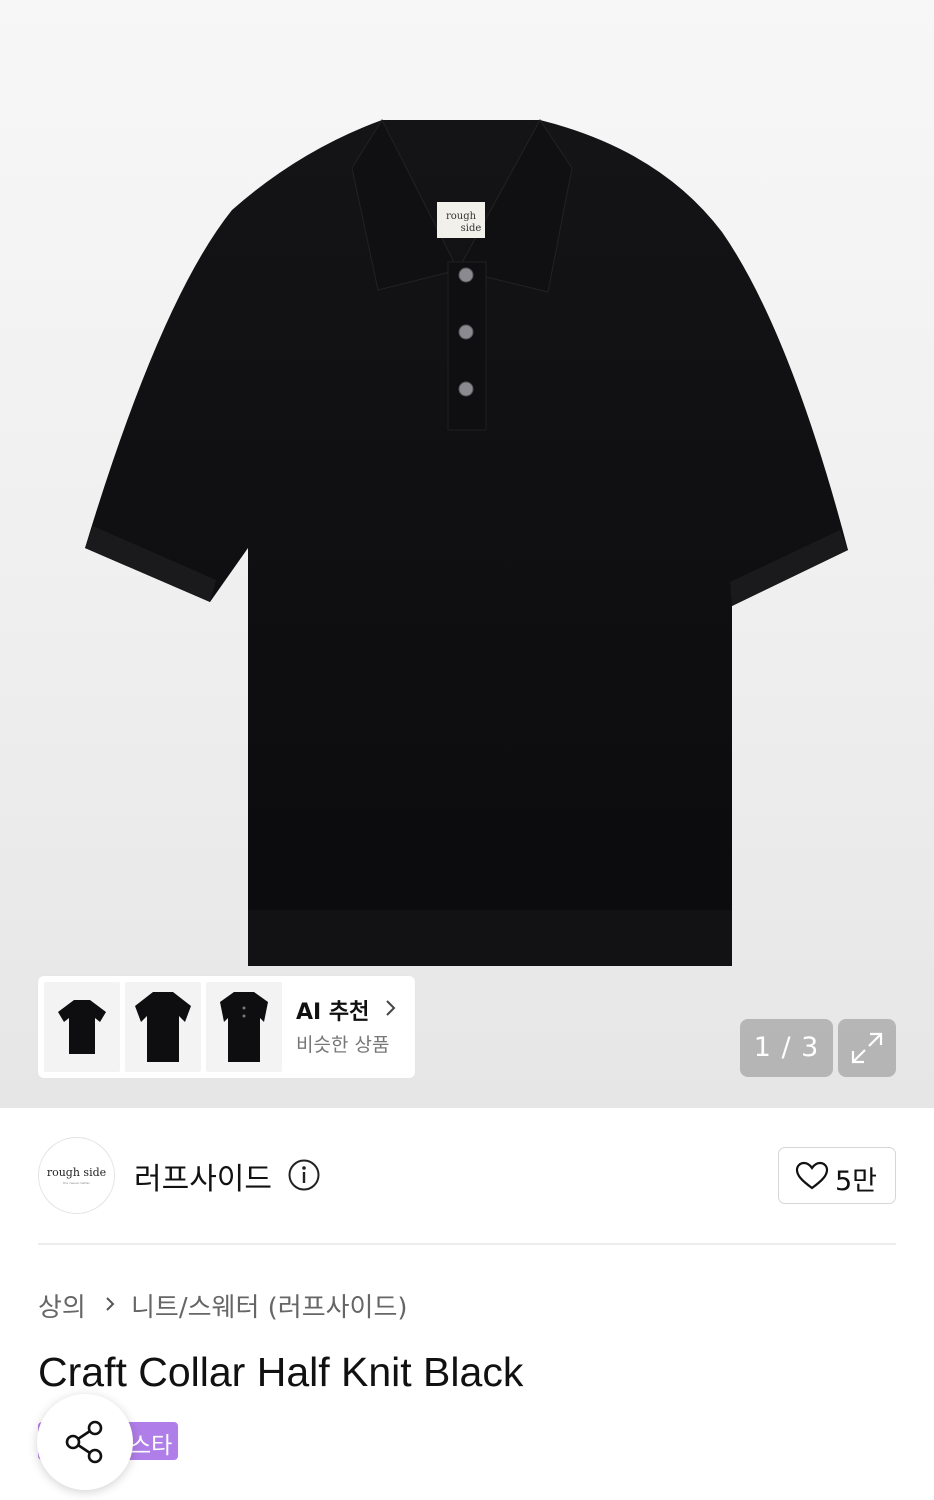 This screenshot has width=934, height=1500. Describe the element at coordinates (269, 1305) in the screenshot. I see `breadcrumb-subcategory: 니트/스웨터 (러프사이드)` at that location.